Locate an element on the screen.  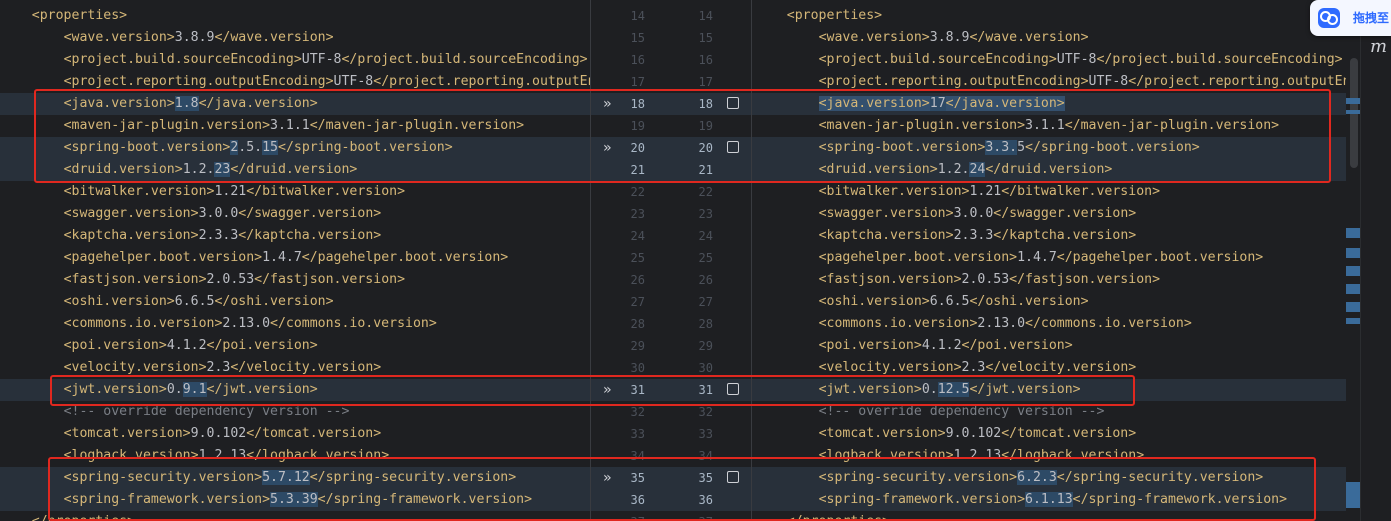
gutter-row: 20 20 » is located at coordinates (671, 148).